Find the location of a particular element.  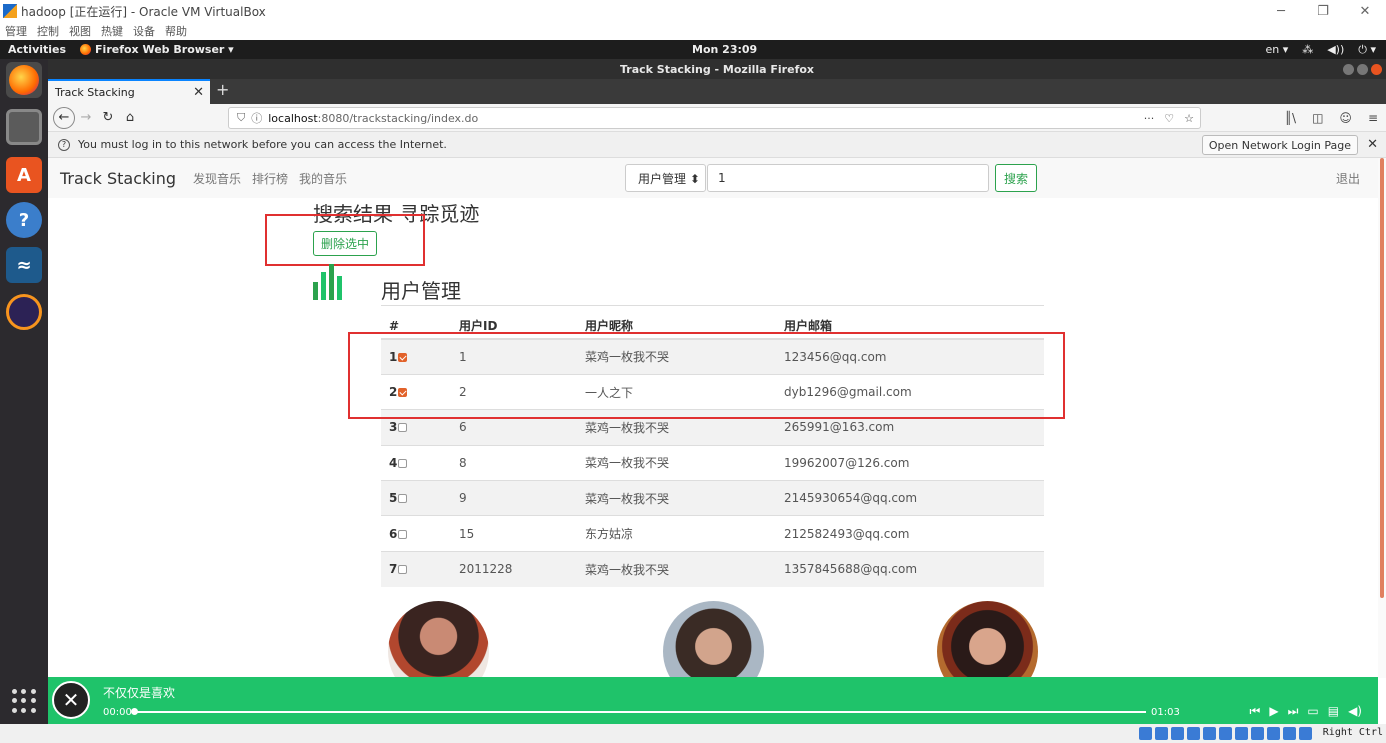

row-number-cell: 7 is located at coordinates (416, 568).